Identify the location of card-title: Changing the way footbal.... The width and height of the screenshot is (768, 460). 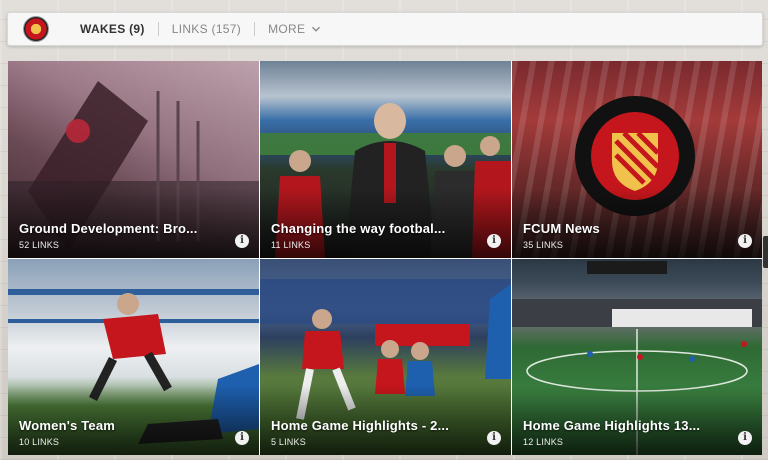
(358, 228).